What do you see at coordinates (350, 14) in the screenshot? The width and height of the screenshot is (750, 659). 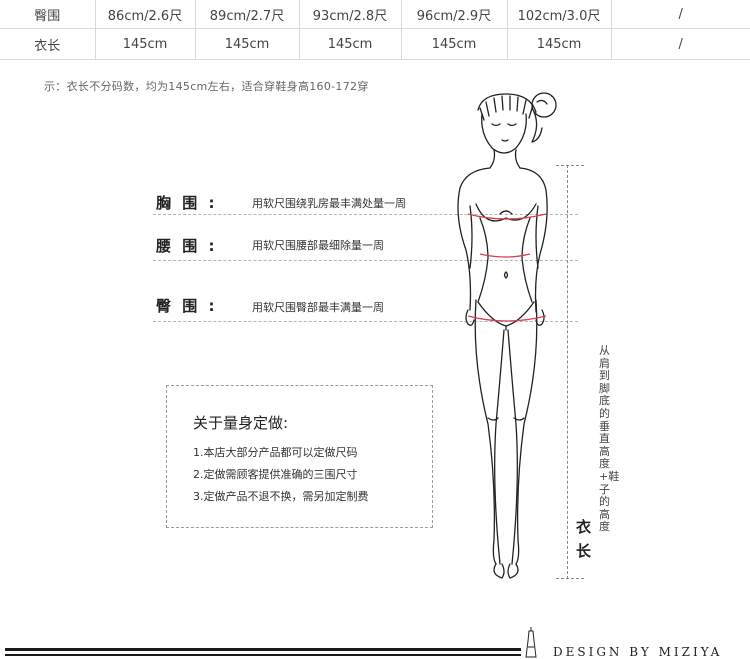 I see `table-cell: 93cm/2.8尺` at bounding box center [350, 14].